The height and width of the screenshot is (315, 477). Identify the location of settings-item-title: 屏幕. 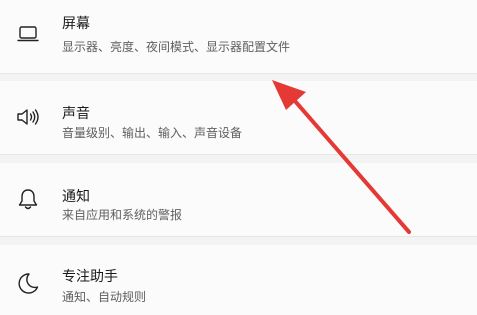
(76, 24).